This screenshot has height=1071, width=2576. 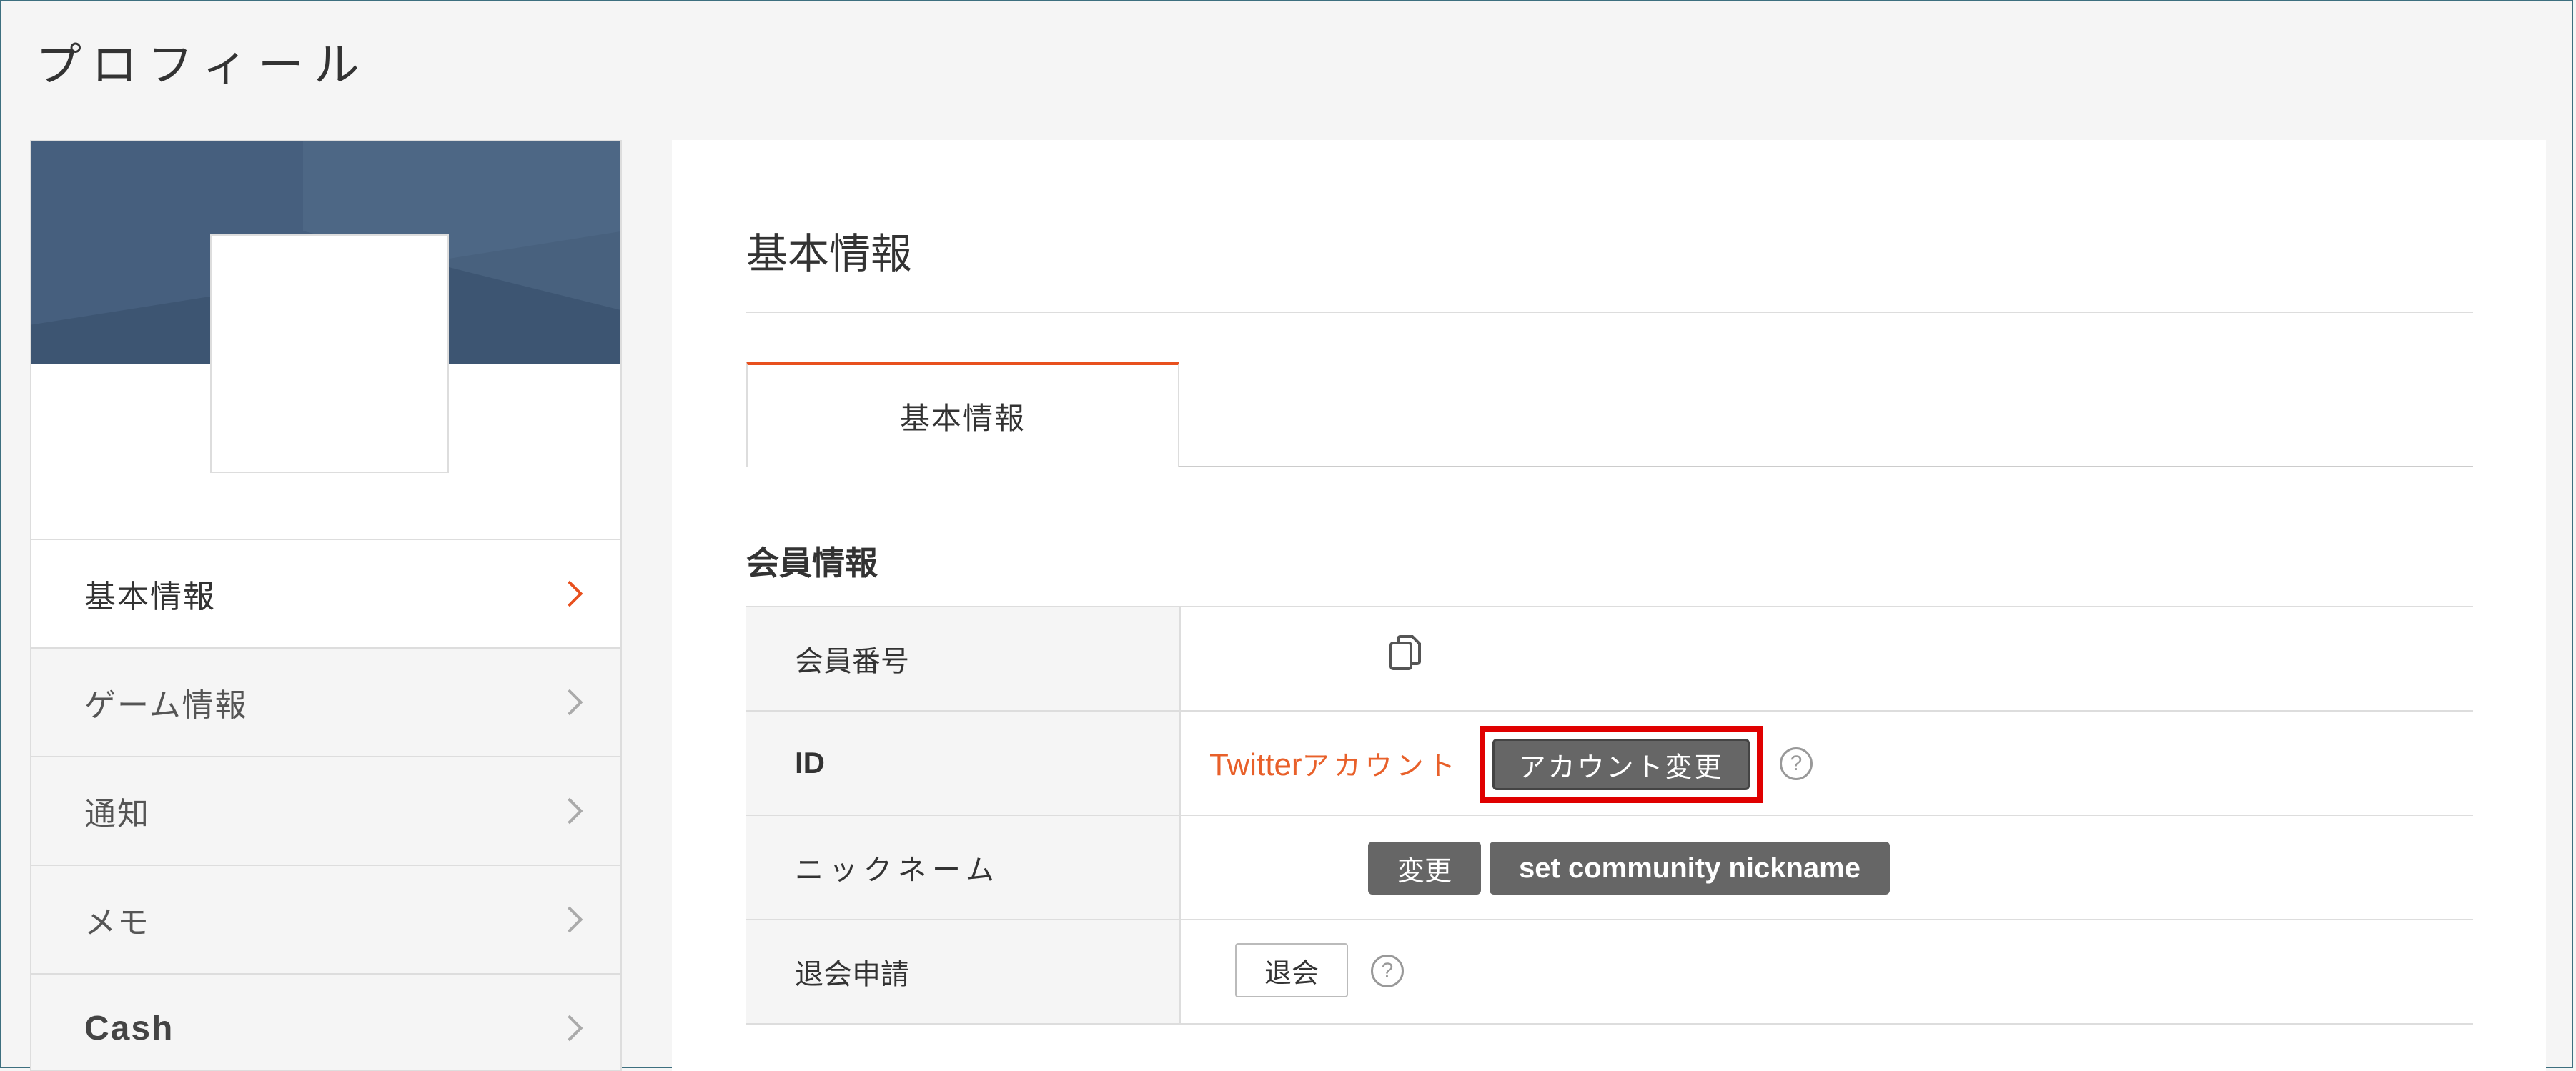 I want to click on copy-icon, so click(x=1406, y=654).